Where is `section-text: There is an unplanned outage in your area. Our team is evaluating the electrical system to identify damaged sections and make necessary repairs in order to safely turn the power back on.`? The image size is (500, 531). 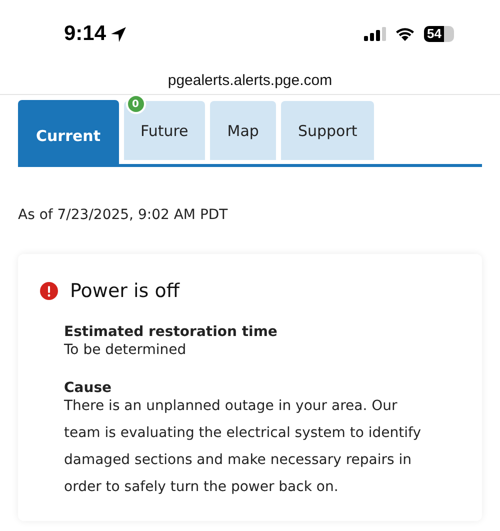 section-text: There is an unplanned outage in your area. Our team is evaluating the electrical system to identify damaged sections and make necessary repairs in order to safely turn the power back on. is located at coordinates (243, 447).